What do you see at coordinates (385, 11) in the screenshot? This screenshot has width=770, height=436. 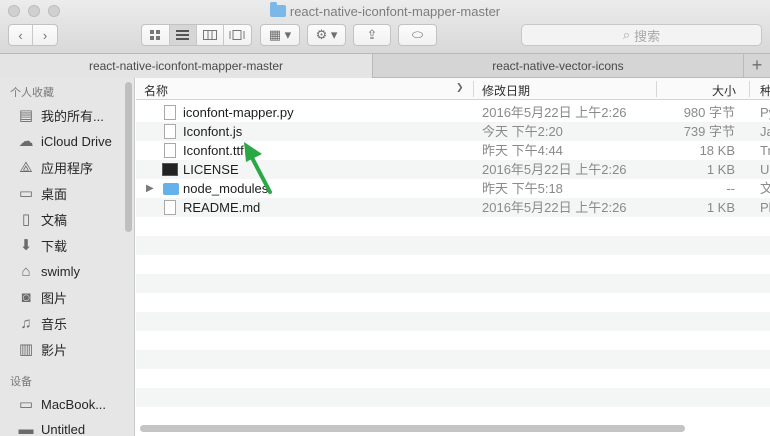 I see `window-title: react-native-iconfont-mapper-master` at bounding box center [385, 11].